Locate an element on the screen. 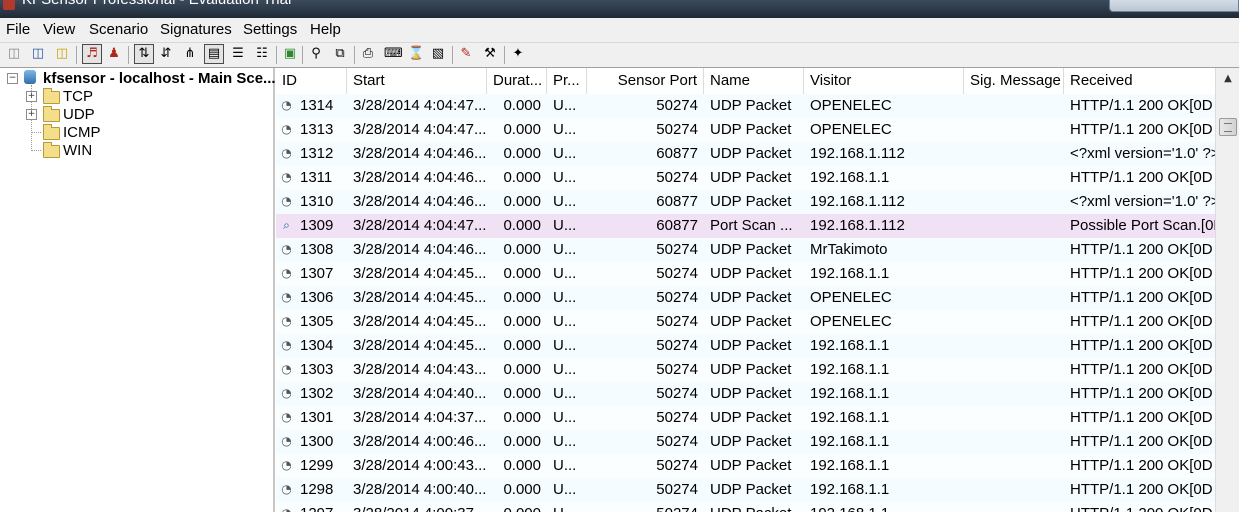  window-controls is located at coordinates (1174, 6).